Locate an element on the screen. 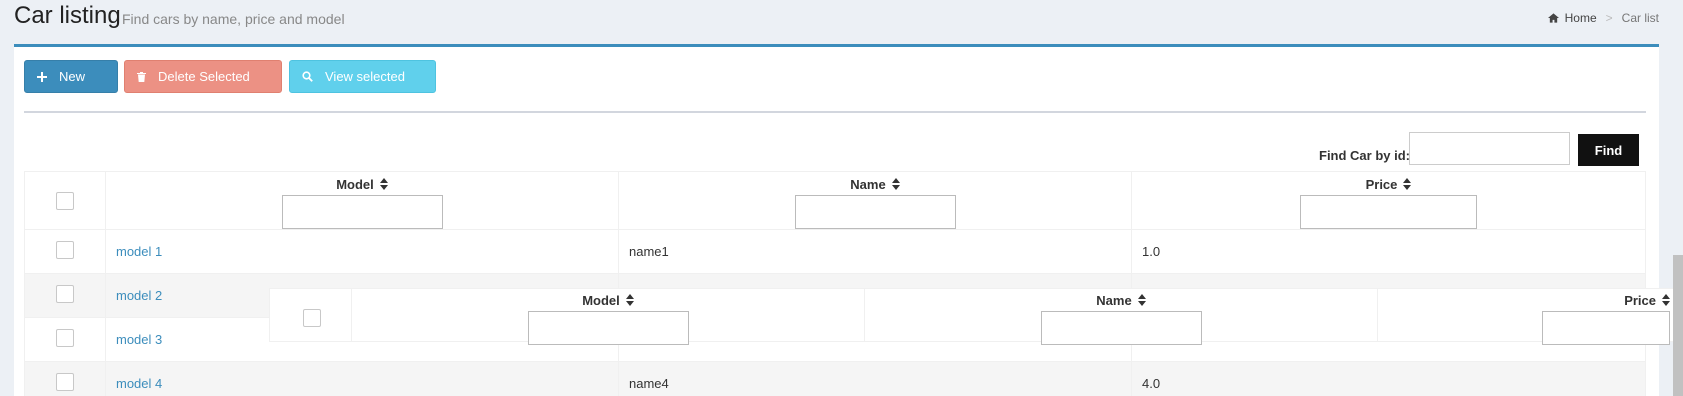 The width and height of the screenshot is (1683, 396). table-row: model 4 name4 4.0 is located at coordinates (835, 378).